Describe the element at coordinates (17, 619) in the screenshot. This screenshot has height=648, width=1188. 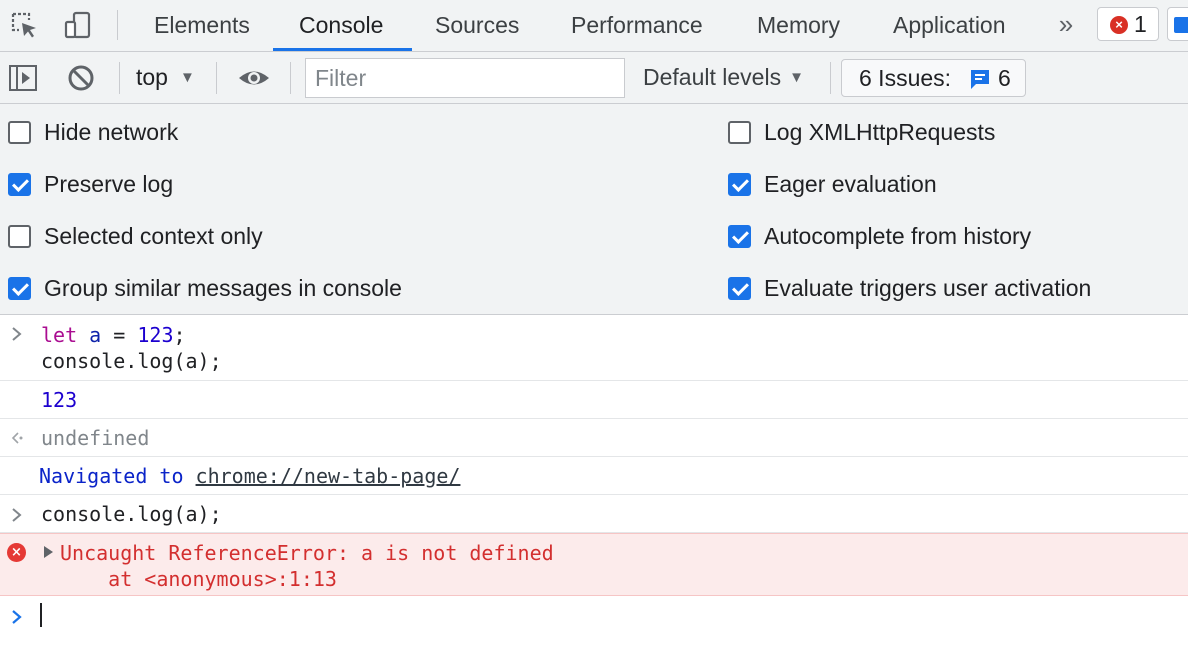
I see `prompt-chevron-icon` at that location.